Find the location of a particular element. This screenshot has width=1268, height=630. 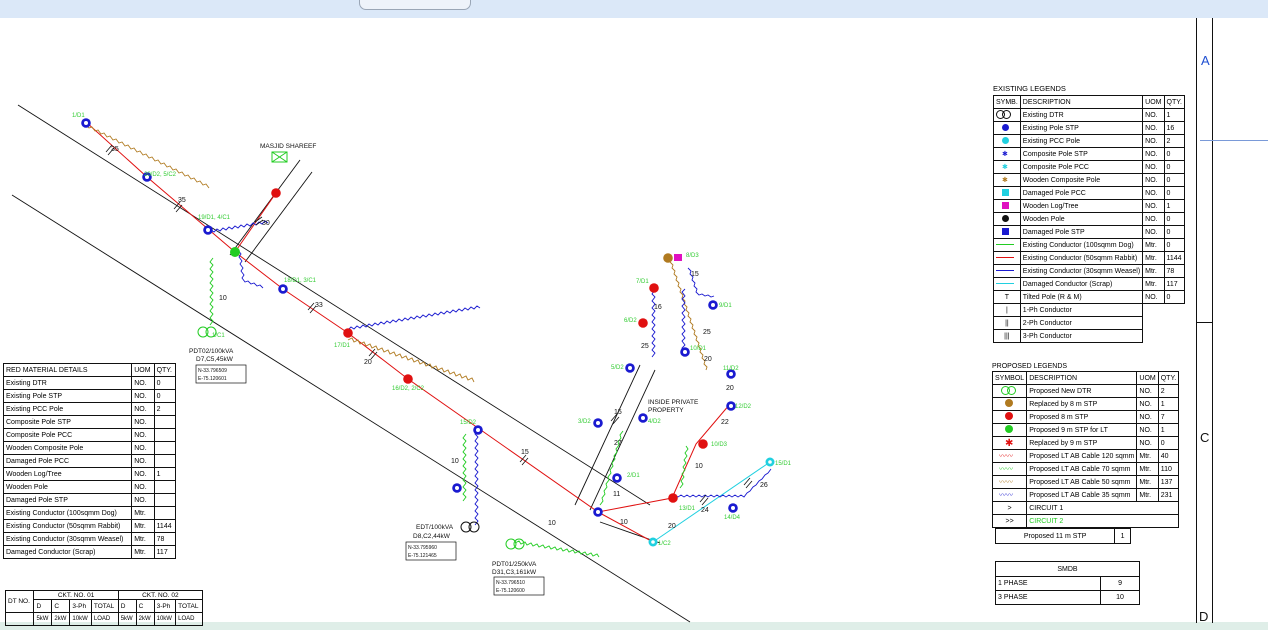

table-row: > CIRCUIT 1 is located at coordinates (1085, 508).